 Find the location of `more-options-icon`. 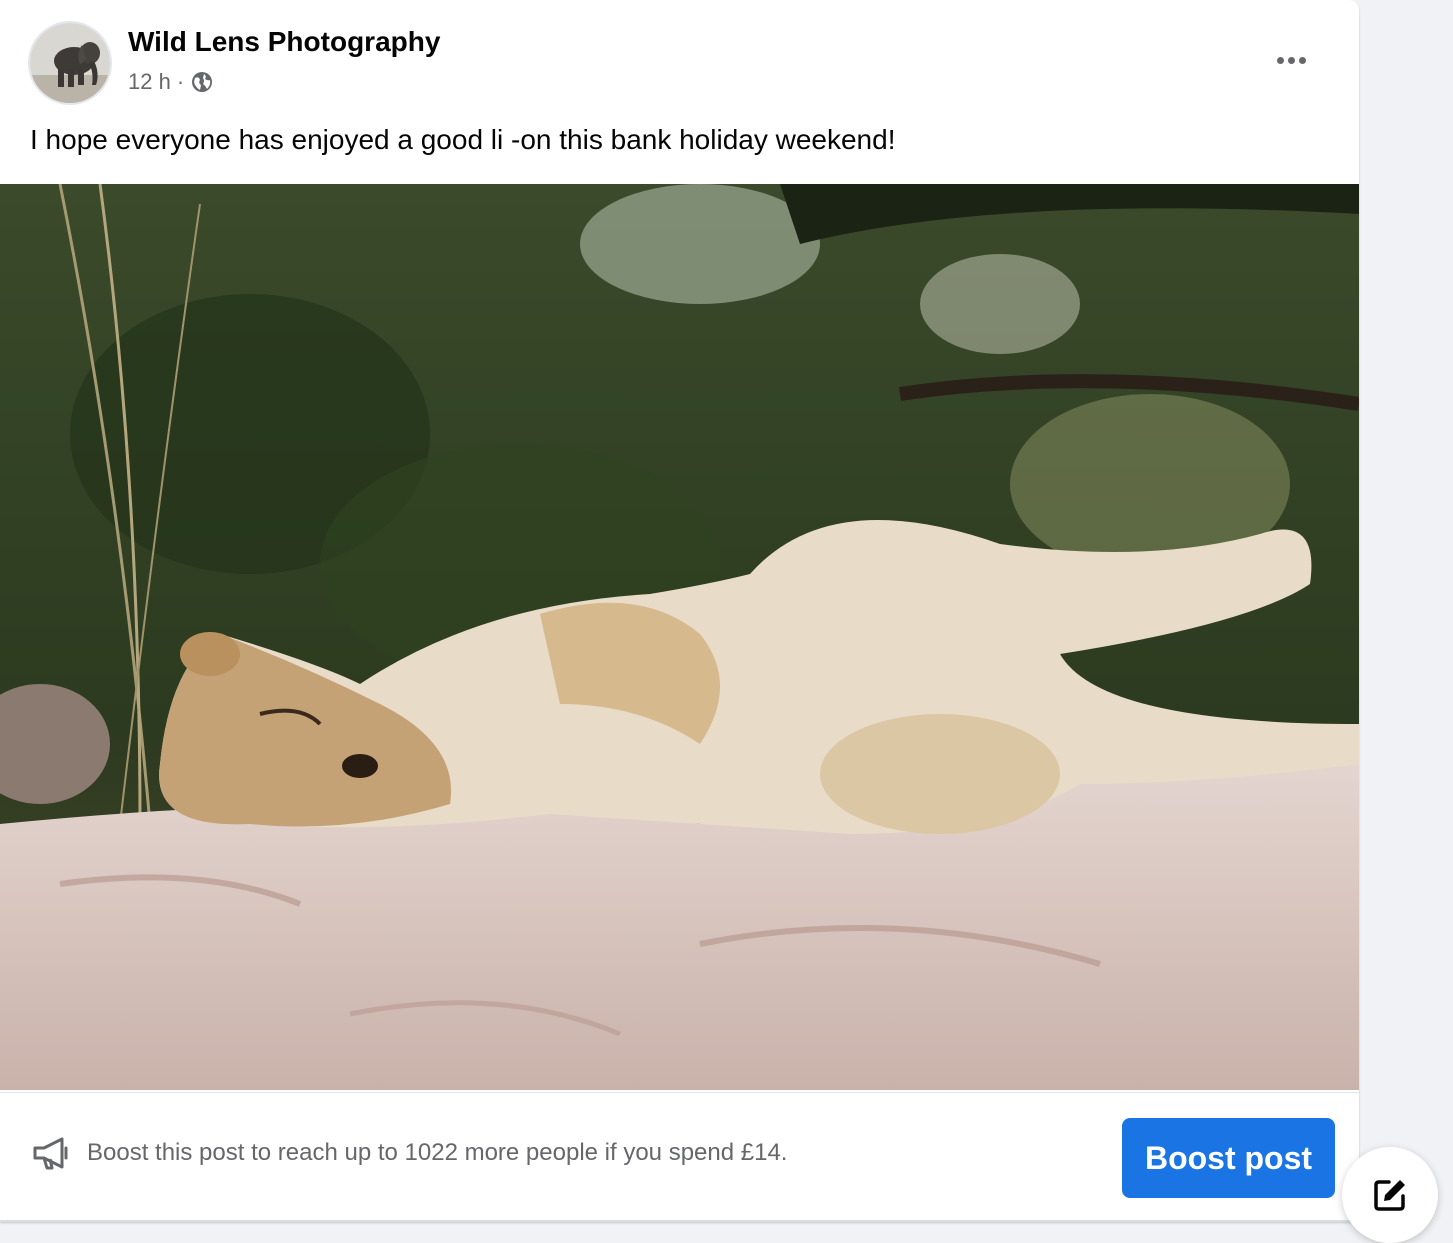

more-options-icon is located at coordinates (1291, 60).